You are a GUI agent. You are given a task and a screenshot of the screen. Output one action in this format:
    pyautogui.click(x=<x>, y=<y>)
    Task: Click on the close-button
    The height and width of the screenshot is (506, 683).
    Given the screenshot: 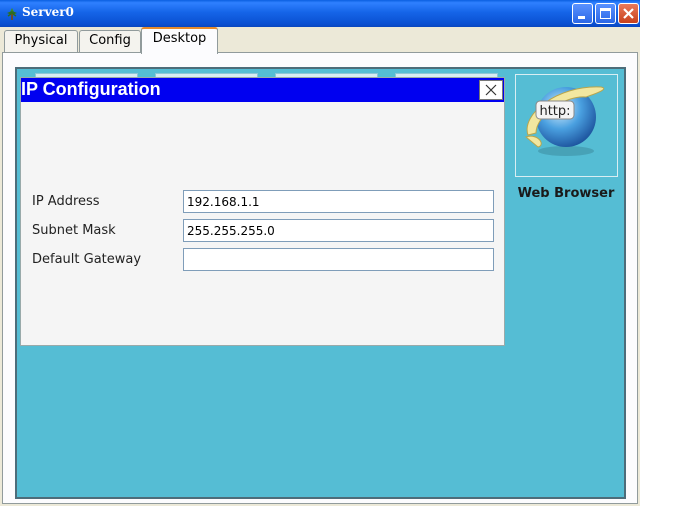 What is the action you would take?
    pyautogui.click(x=628, y=13)
    